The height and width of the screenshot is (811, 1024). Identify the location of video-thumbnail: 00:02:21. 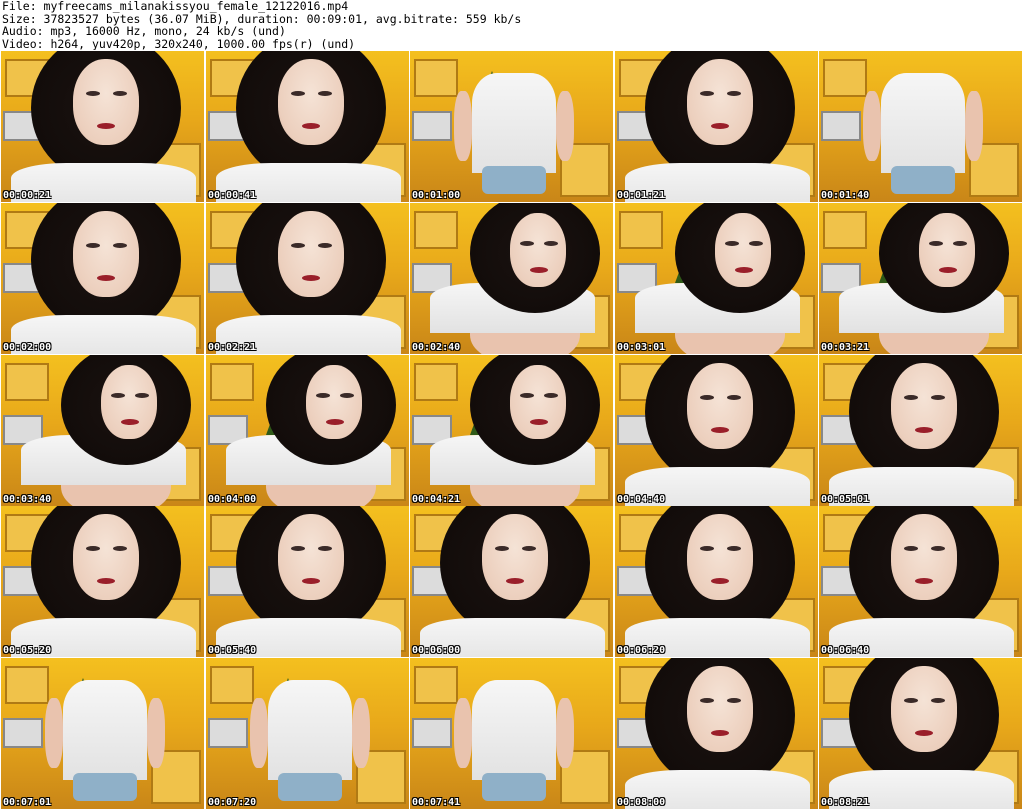
(307, 278).